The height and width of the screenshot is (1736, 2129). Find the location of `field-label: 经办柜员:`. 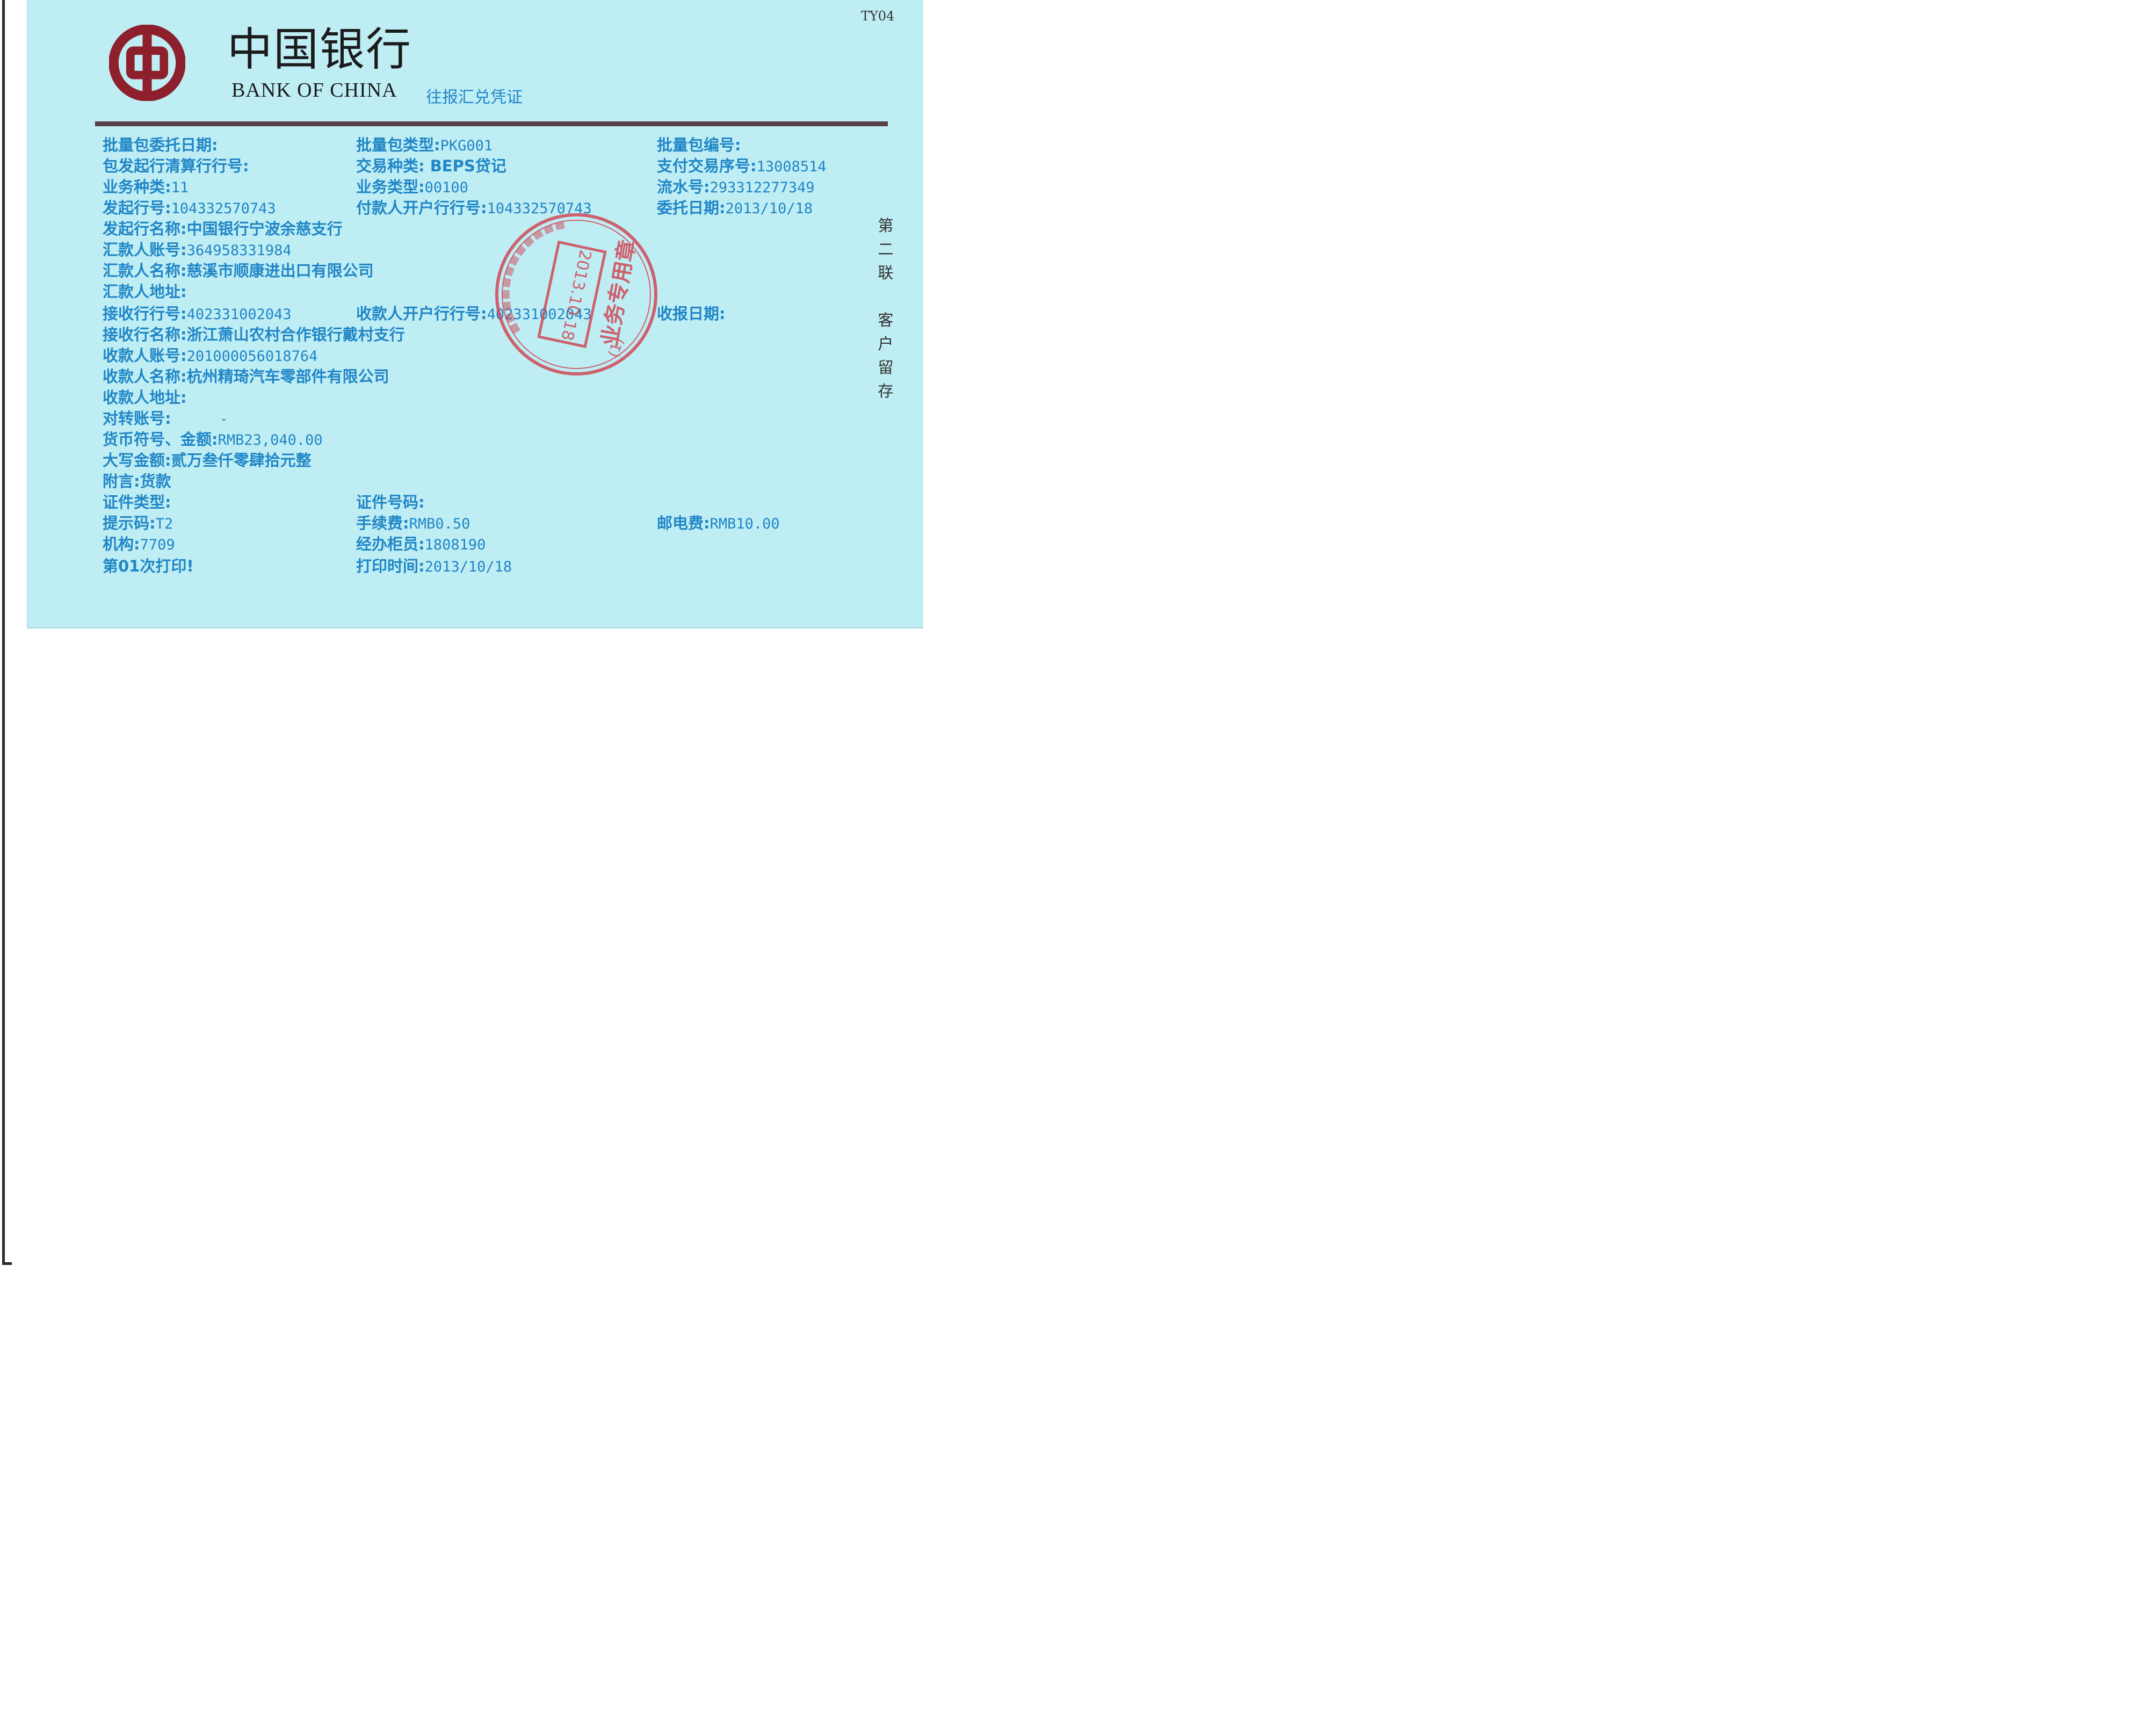

field-label: 经办柜员: is located at coordinates (390, 544).